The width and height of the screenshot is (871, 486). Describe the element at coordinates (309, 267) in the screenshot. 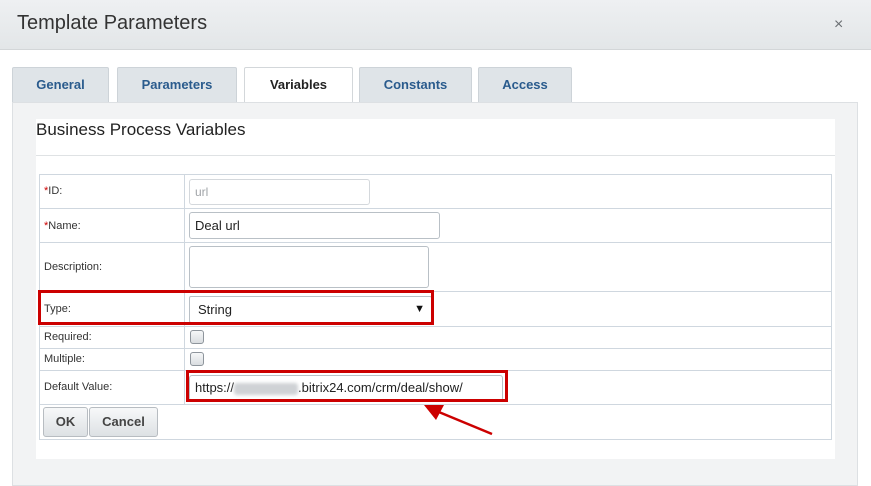

I see `description-textarea` at that location.